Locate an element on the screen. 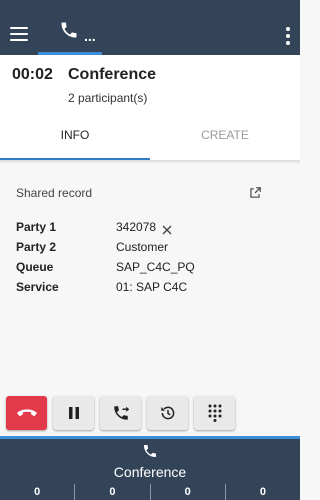  detail-value-party1: 342078 is located at coordinates (136, 227).